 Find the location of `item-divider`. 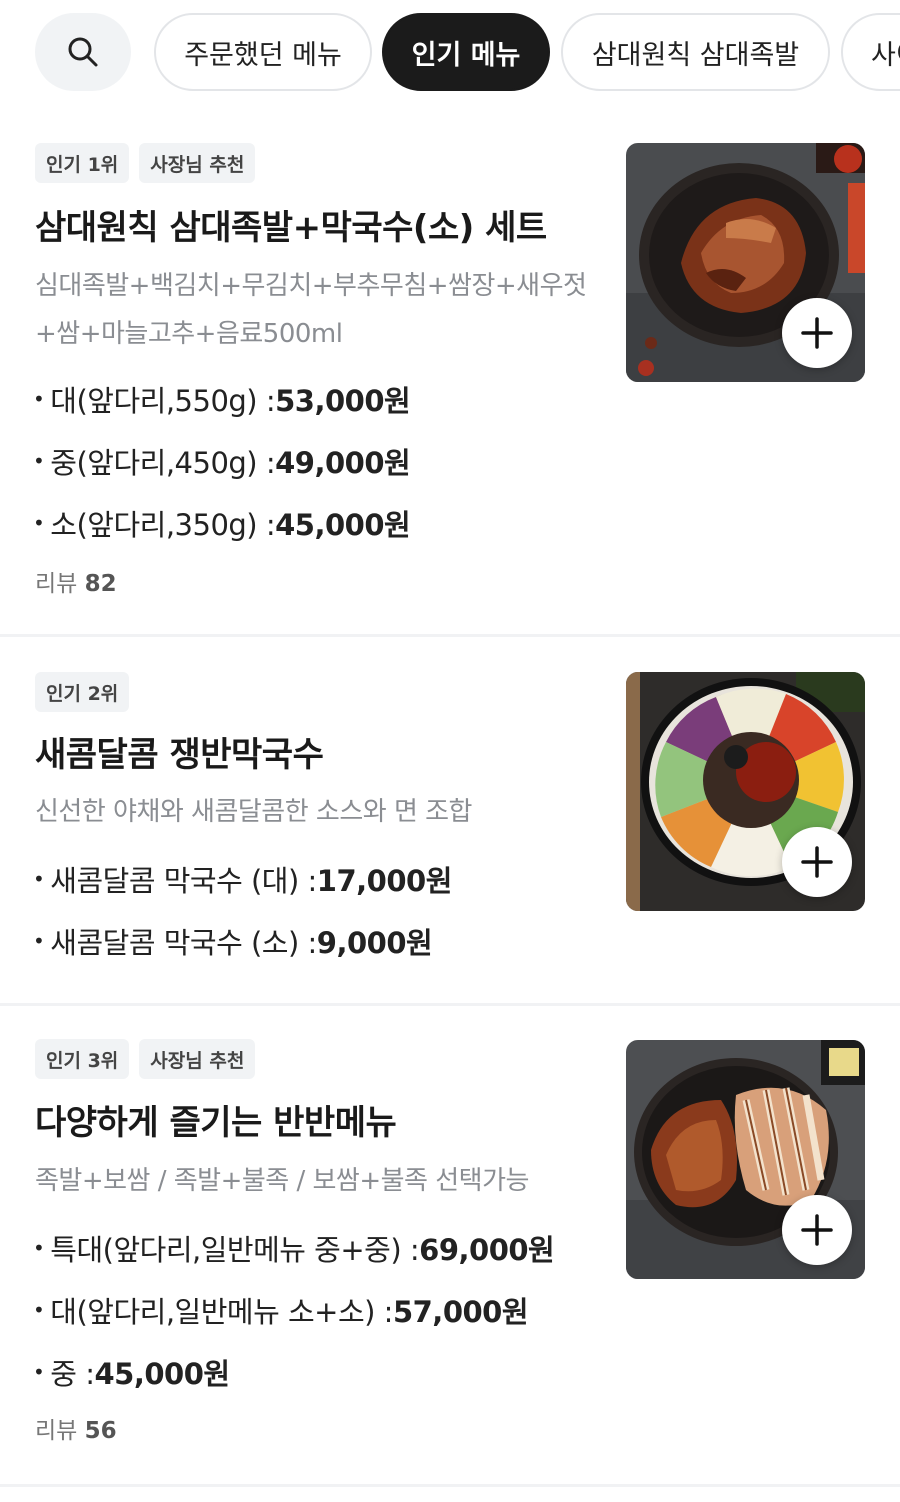

item-divider is located at coordinates (450, 1485).